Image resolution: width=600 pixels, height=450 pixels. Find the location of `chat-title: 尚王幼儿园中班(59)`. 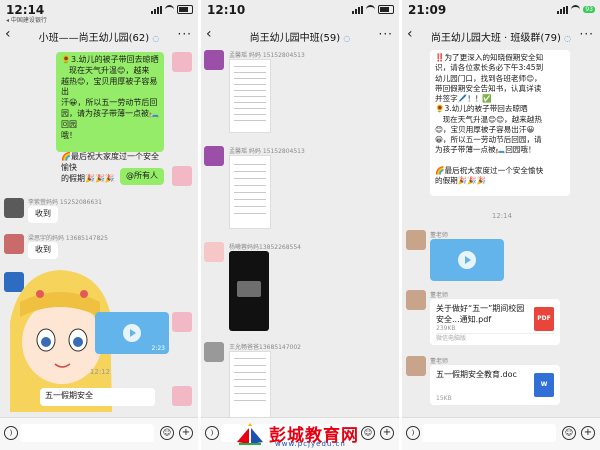

chat-title: 尚王幼儿园中班(59) is located at coordinates (295, 38).